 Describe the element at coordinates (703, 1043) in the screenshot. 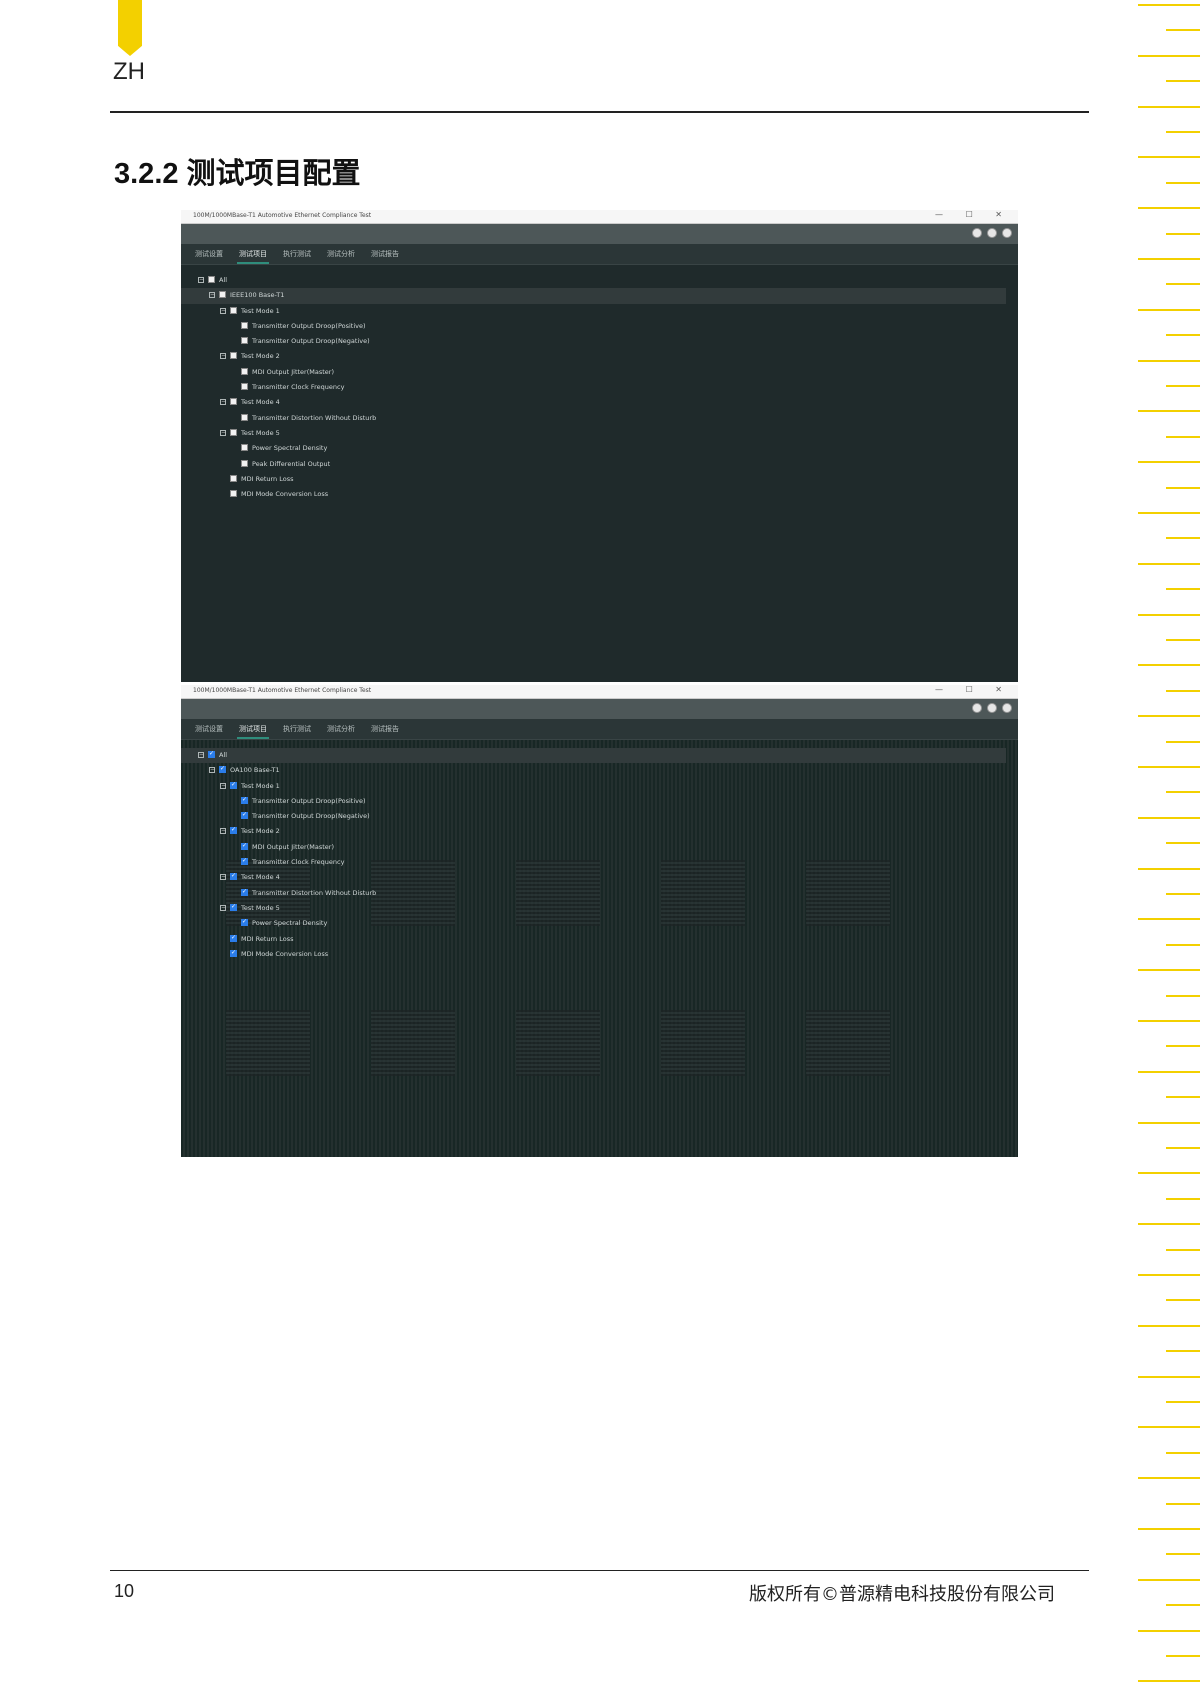

I see `dither-pattern` at that location.